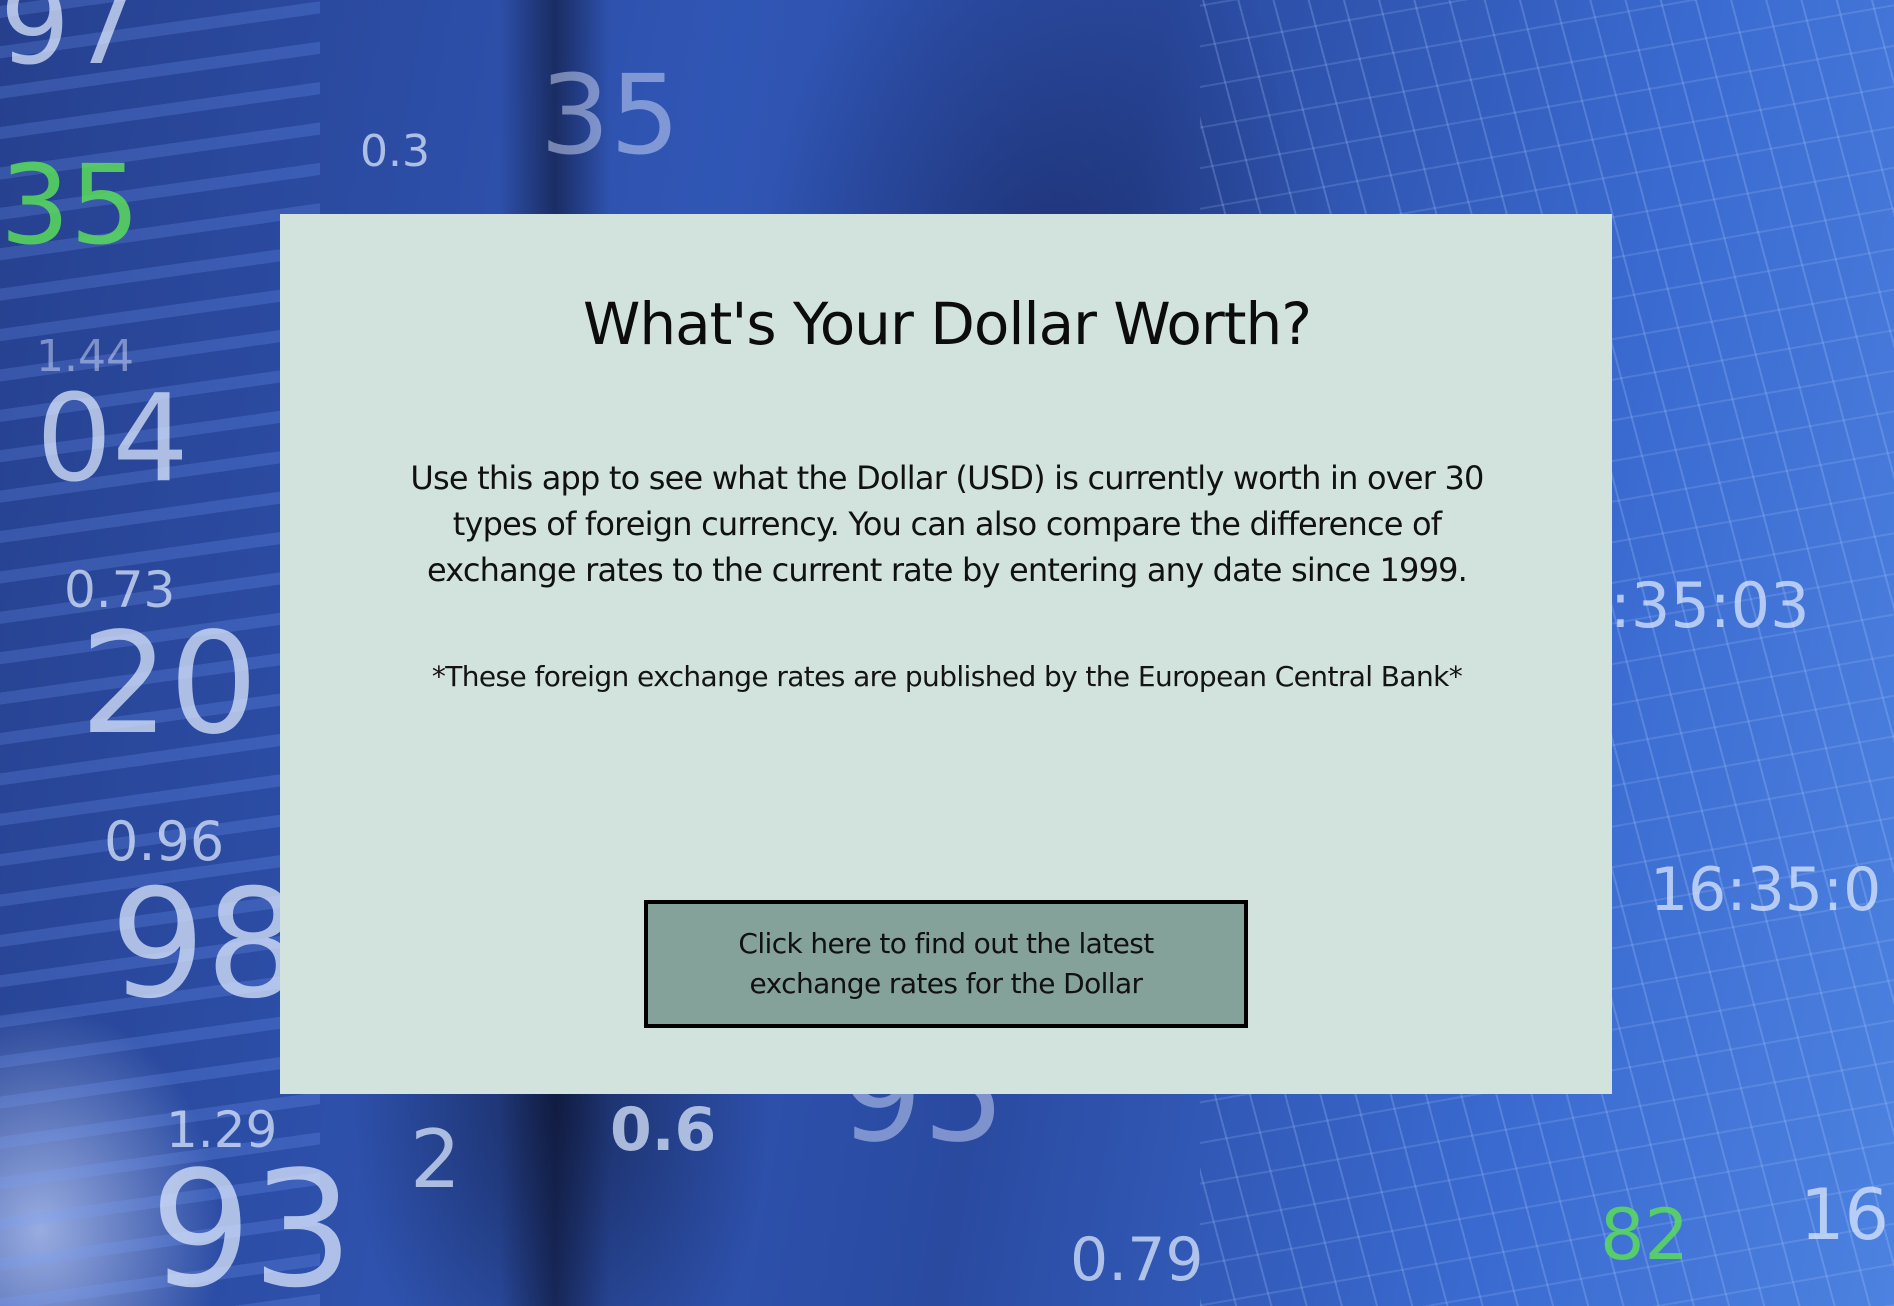 Image resolution: width=1894 pixels, height=1306 pixels. What do you see at coordinates (1766, 890) in the screenshot?
I see `ticker-number: 16:35:0` at bounding box center [1766, 890].